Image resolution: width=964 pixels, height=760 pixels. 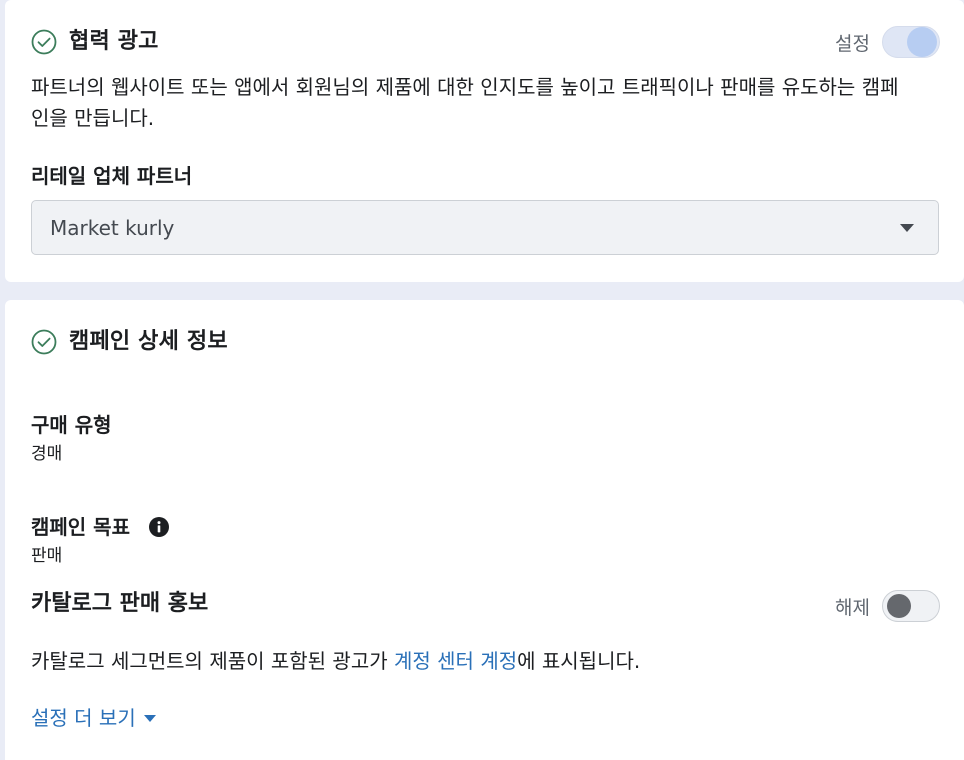 I want to click on campaign-objective-heading: 캠페인 목표, so click(x=100, y=527).